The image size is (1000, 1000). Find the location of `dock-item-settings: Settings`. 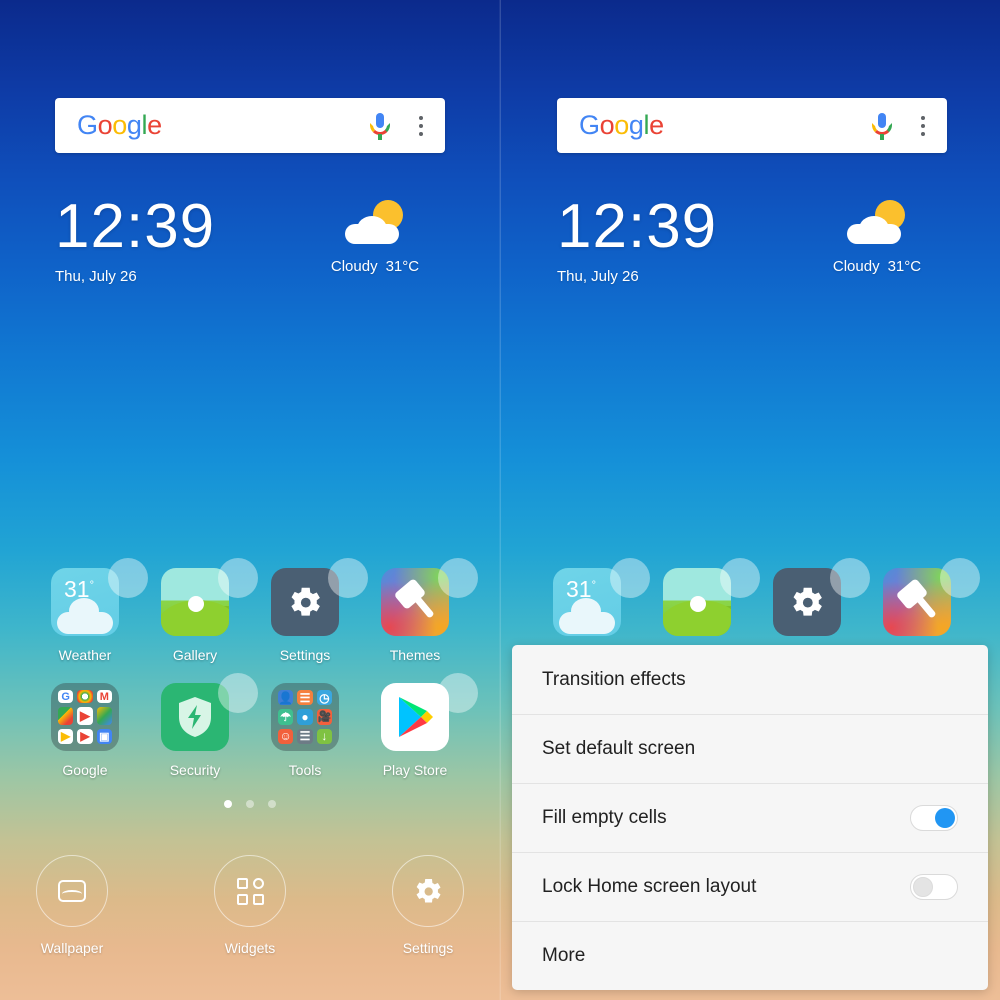

dock-item-settings: Settings is located at coordinates (428, 905).